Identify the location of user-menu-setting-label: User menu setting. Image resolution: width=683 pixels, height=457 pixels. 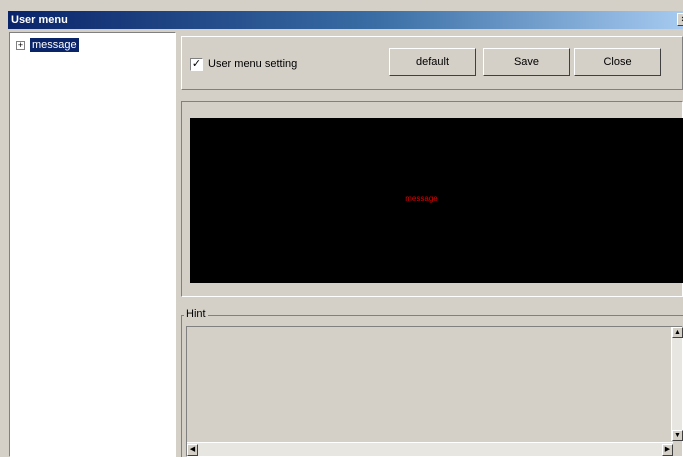
(252, 64).